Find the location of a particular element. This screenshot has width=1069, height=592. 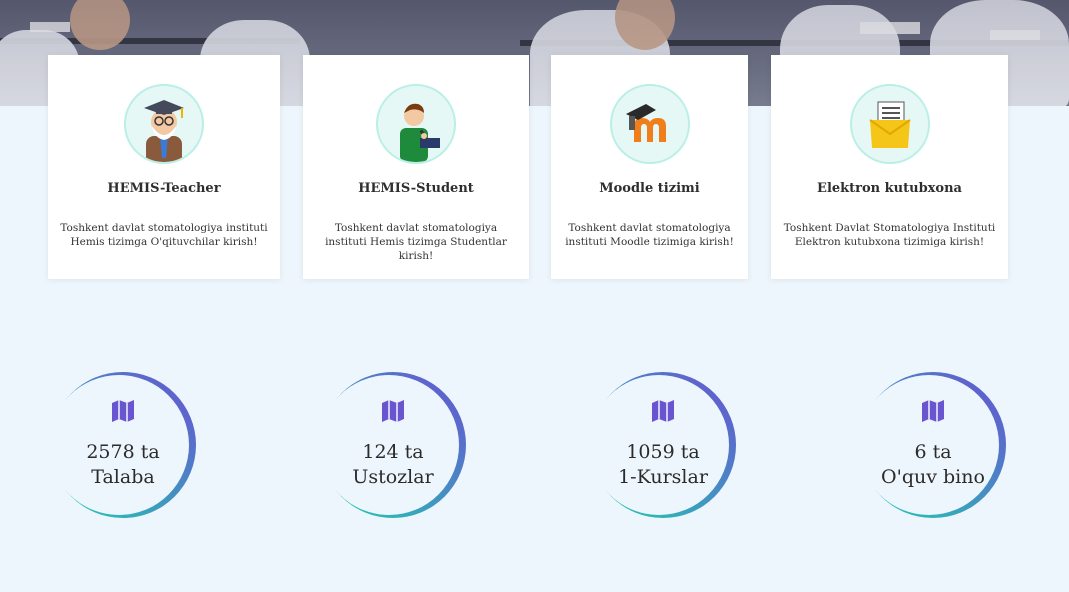

stat-ustozlar: 124 ta Ustozlar is located at coordinates (393, 445).